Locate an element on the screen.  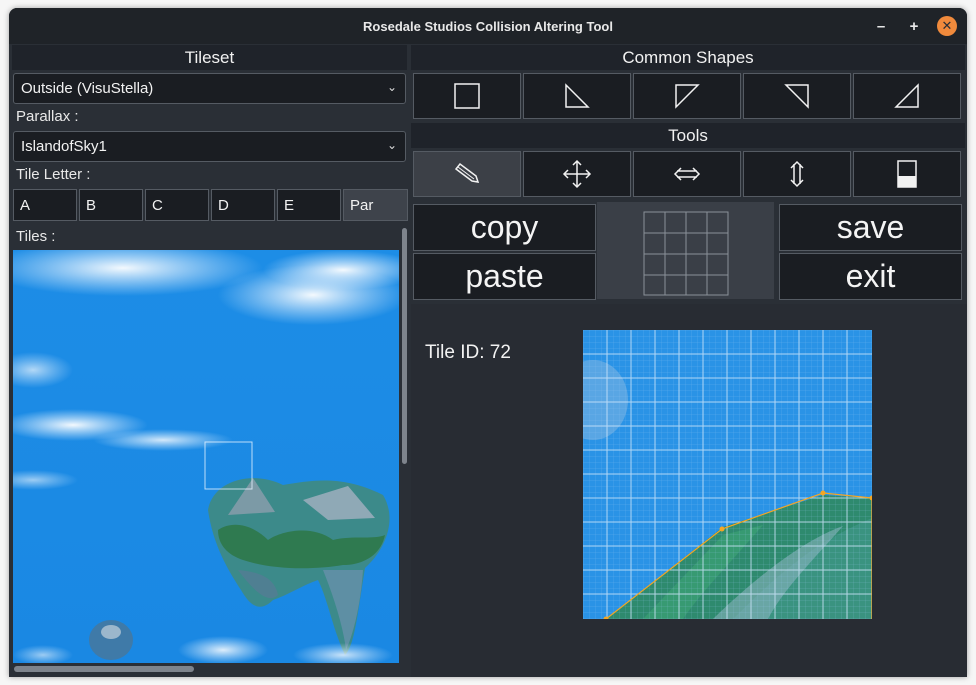
vertical-scrollbar is located at coordinates (404, 446).